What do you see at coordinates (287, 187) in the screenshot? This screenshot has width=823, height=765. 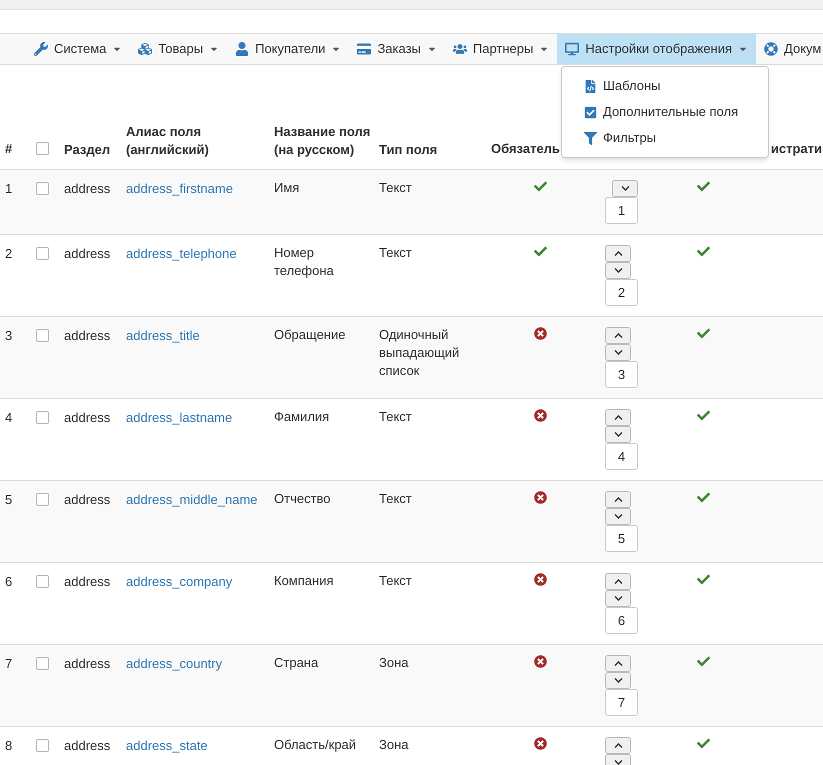 I see `name-cell: Имя` at bounding box center [287, 187].